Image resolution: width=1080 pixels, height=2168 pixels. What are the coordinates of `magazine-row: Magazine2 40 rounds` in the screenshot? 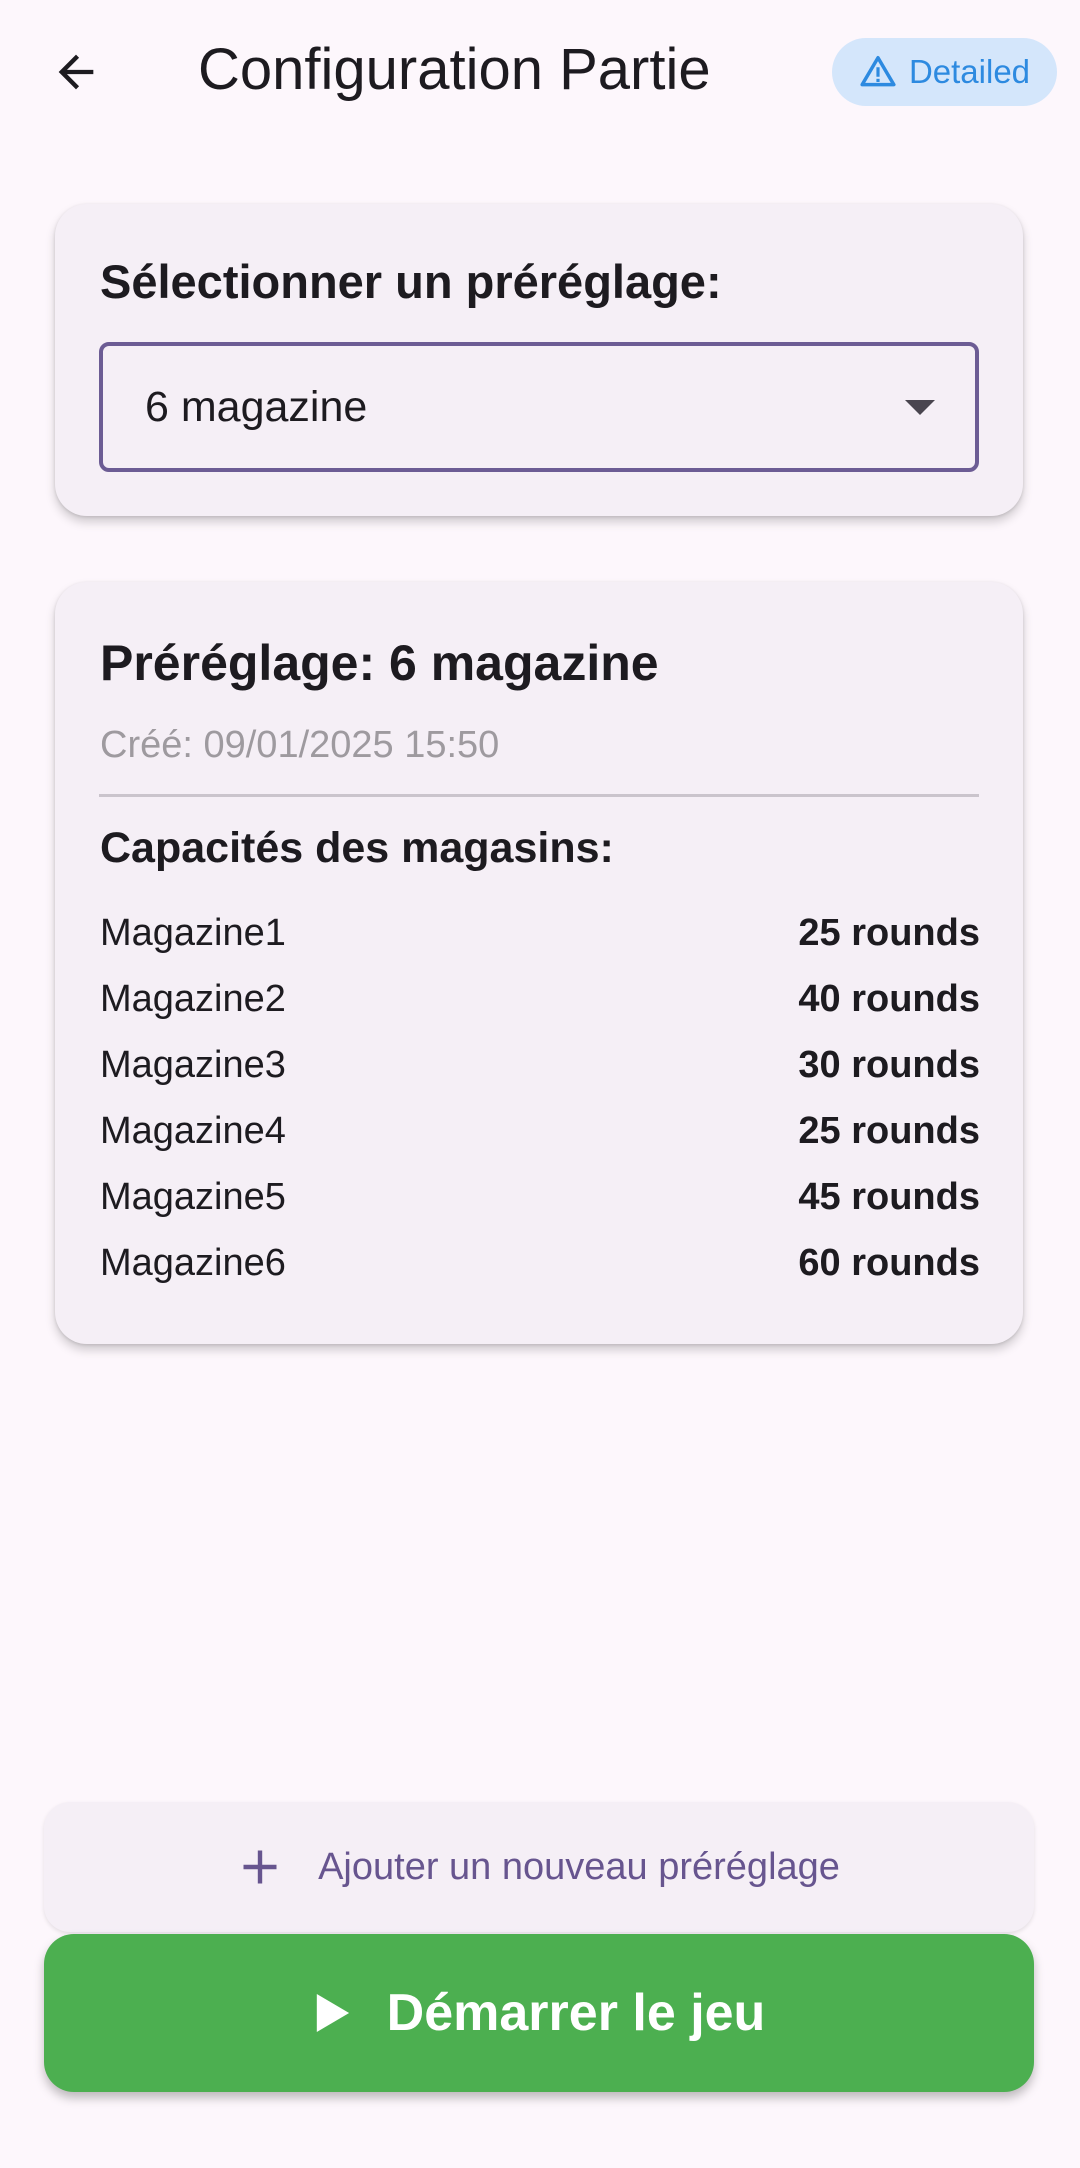 It's located at (540, 999).